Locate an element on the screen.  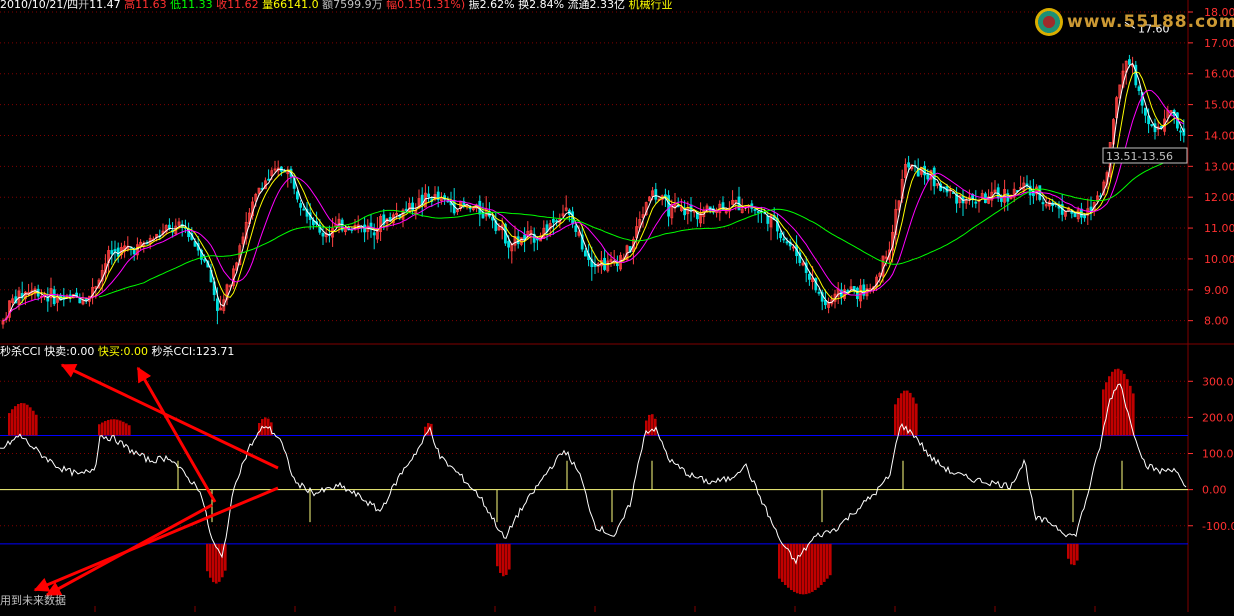
cci-value: 123.71 is located at coordinates (215, 351).